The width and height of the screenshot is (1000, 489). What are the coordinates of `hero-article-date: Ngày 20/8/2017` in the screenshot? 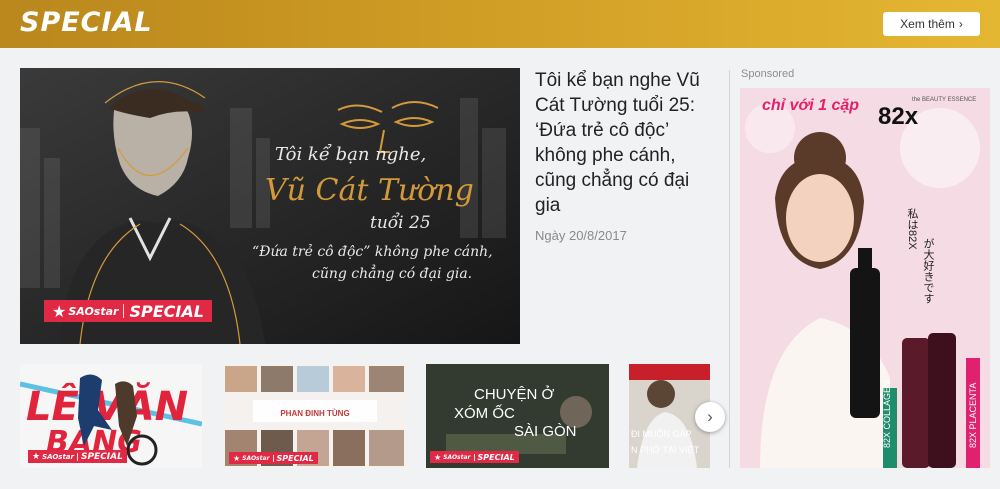 It's located at (581, 235).